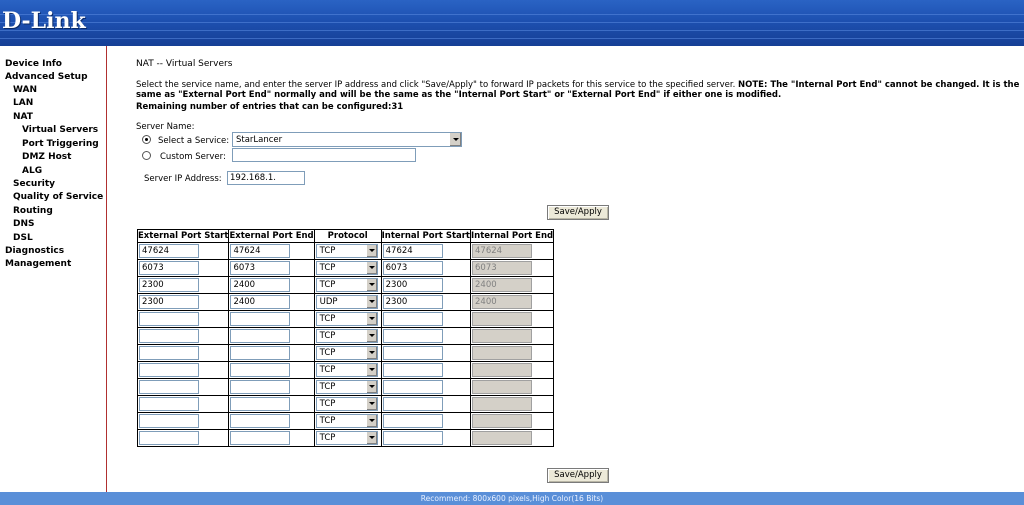  I want to click on table-row: 47624 47624 TCP 47624 47624, so click(345, 251).